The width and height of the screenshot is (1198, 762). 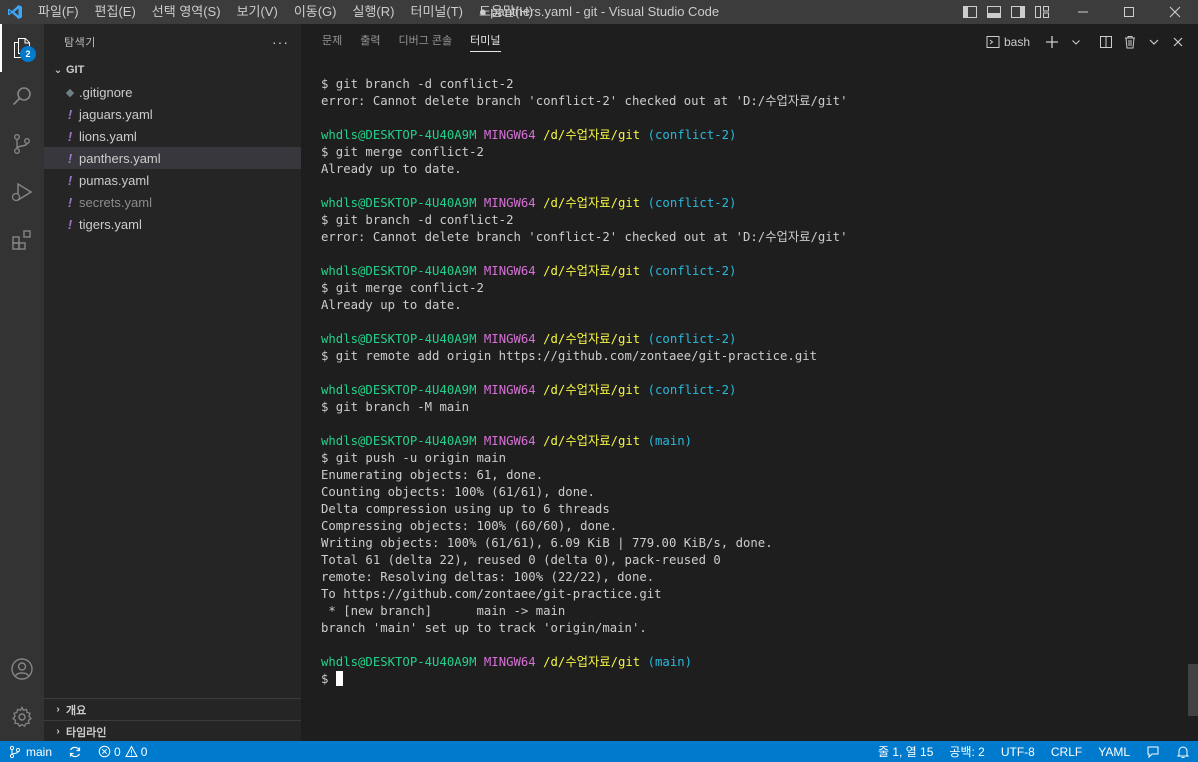 What do you see at coordinates (332, 41) in the screenshot?
I see `panel-tab: 문제` at bounding box center [332, 41].